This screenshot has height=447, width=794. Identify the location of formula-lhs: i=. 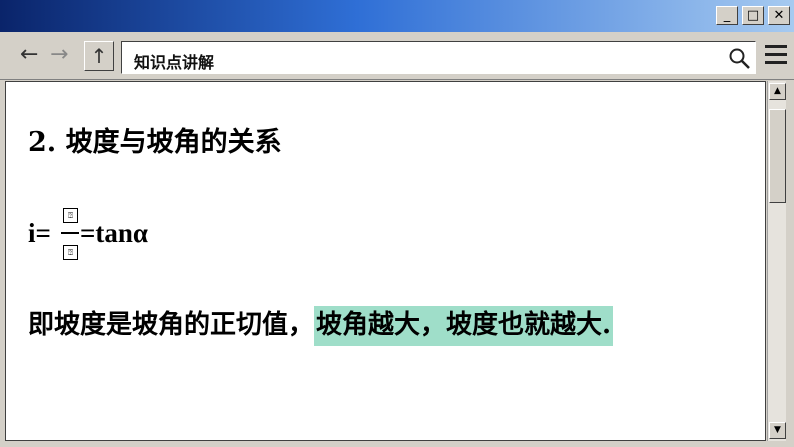
(39, 233).